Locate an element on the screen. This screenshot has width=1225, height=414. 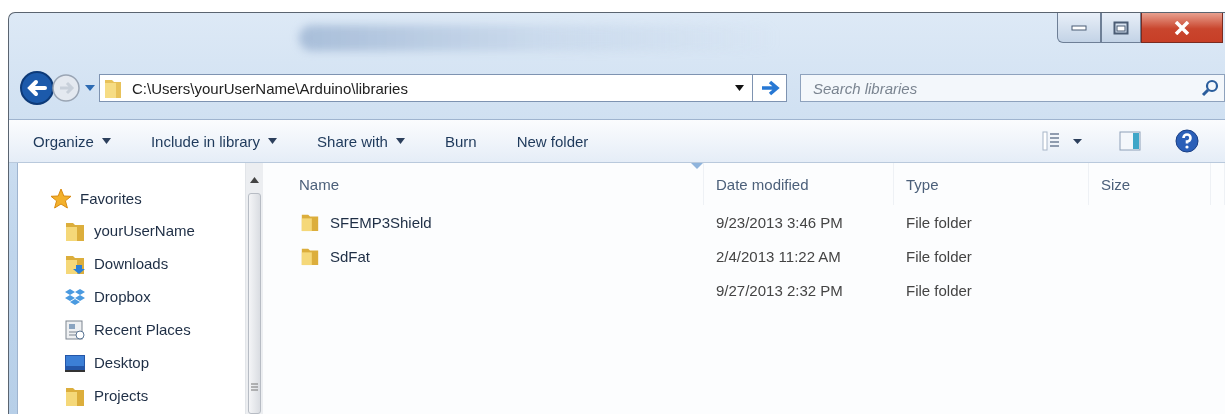
go-button is located at coordinates (770, 88).